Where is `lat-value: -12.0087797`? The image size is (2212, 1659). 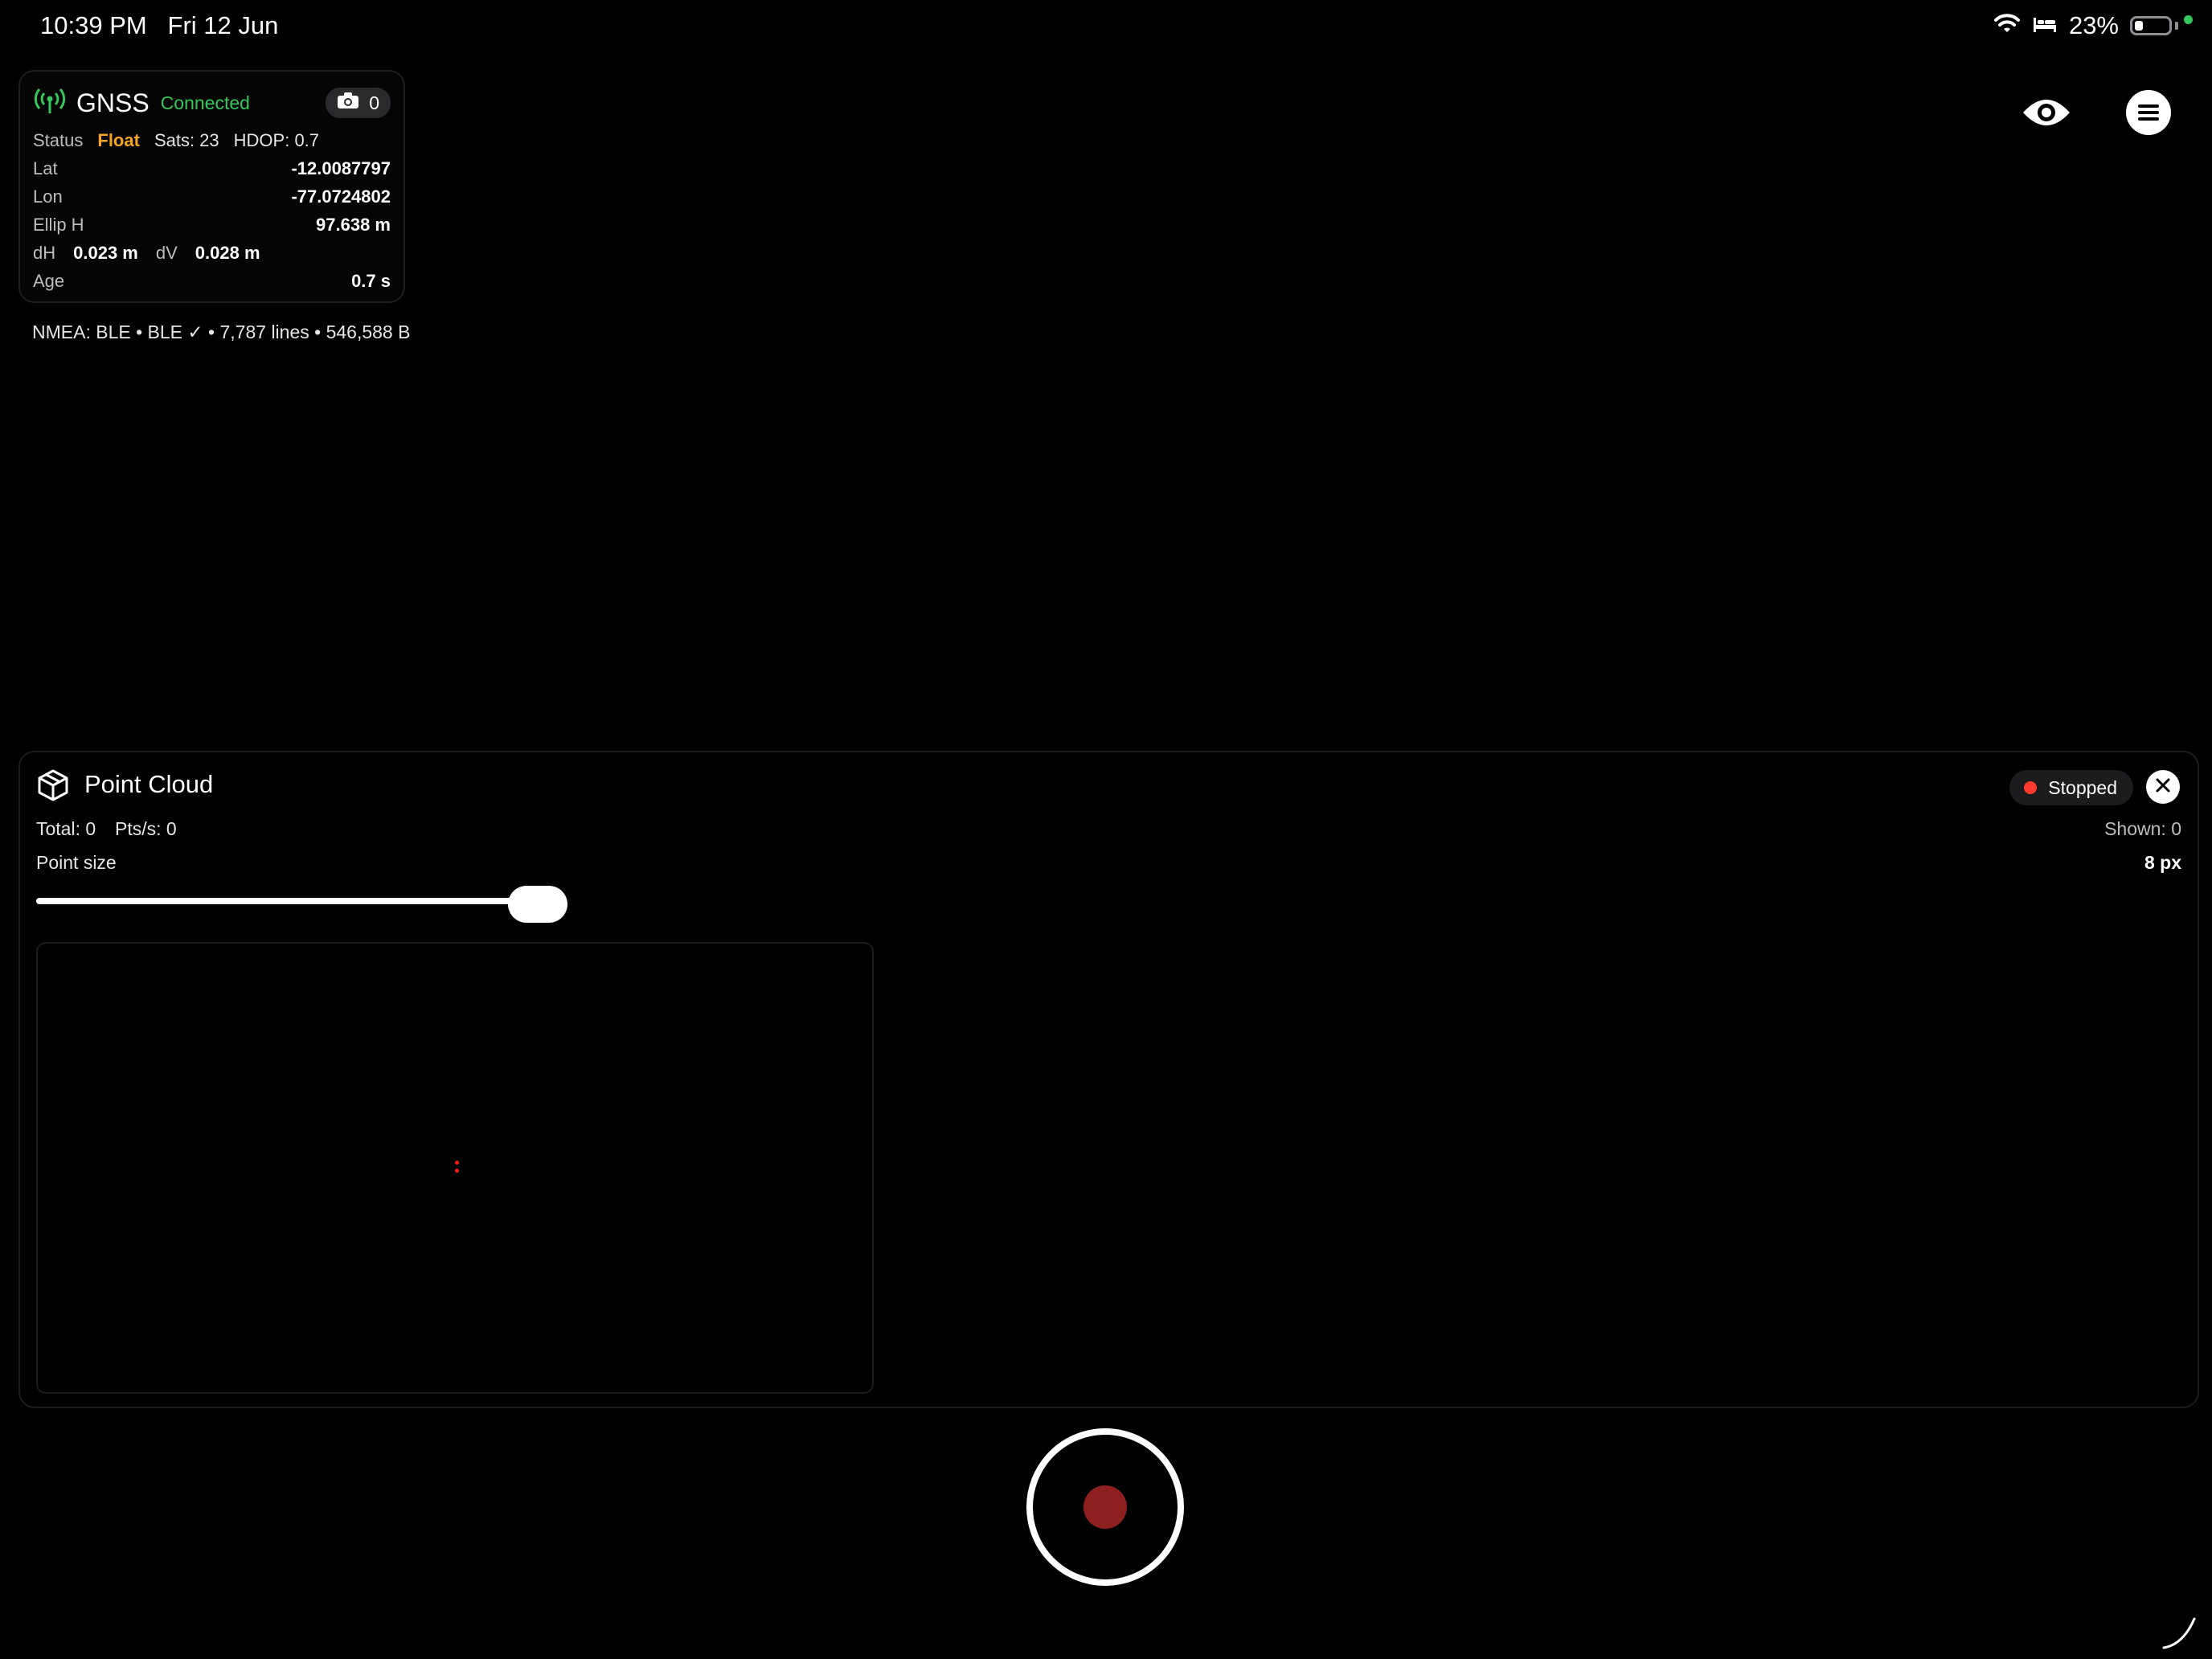 lat-value: -12.0087797 is located at coordinates (341, 168).